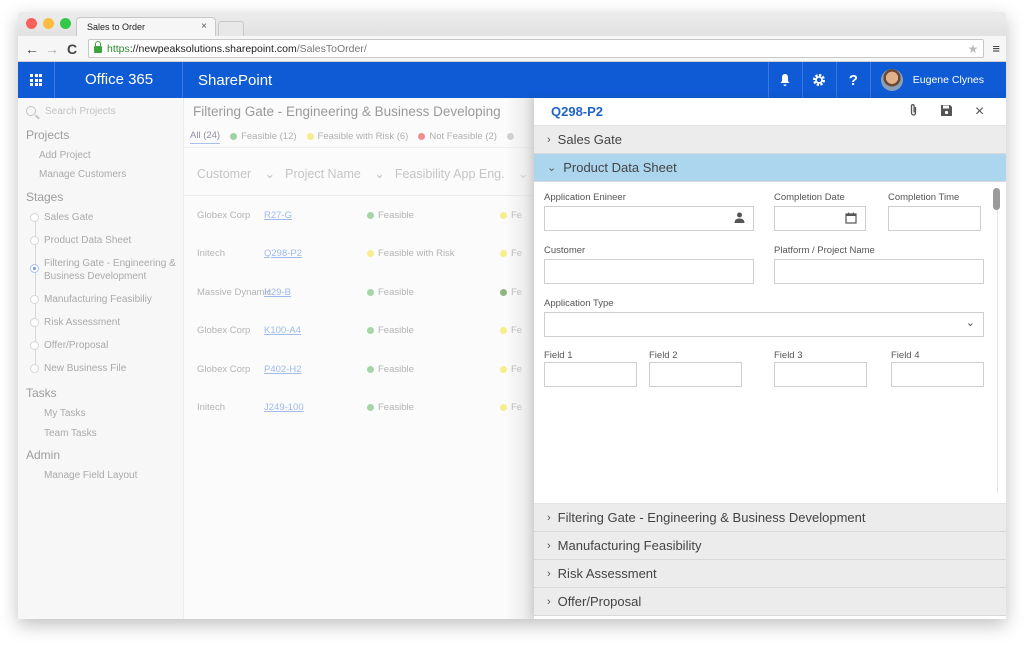 The image size is (1024, 645). I want to click on column-project-name: Project Name ⌄, so click(335, 180).